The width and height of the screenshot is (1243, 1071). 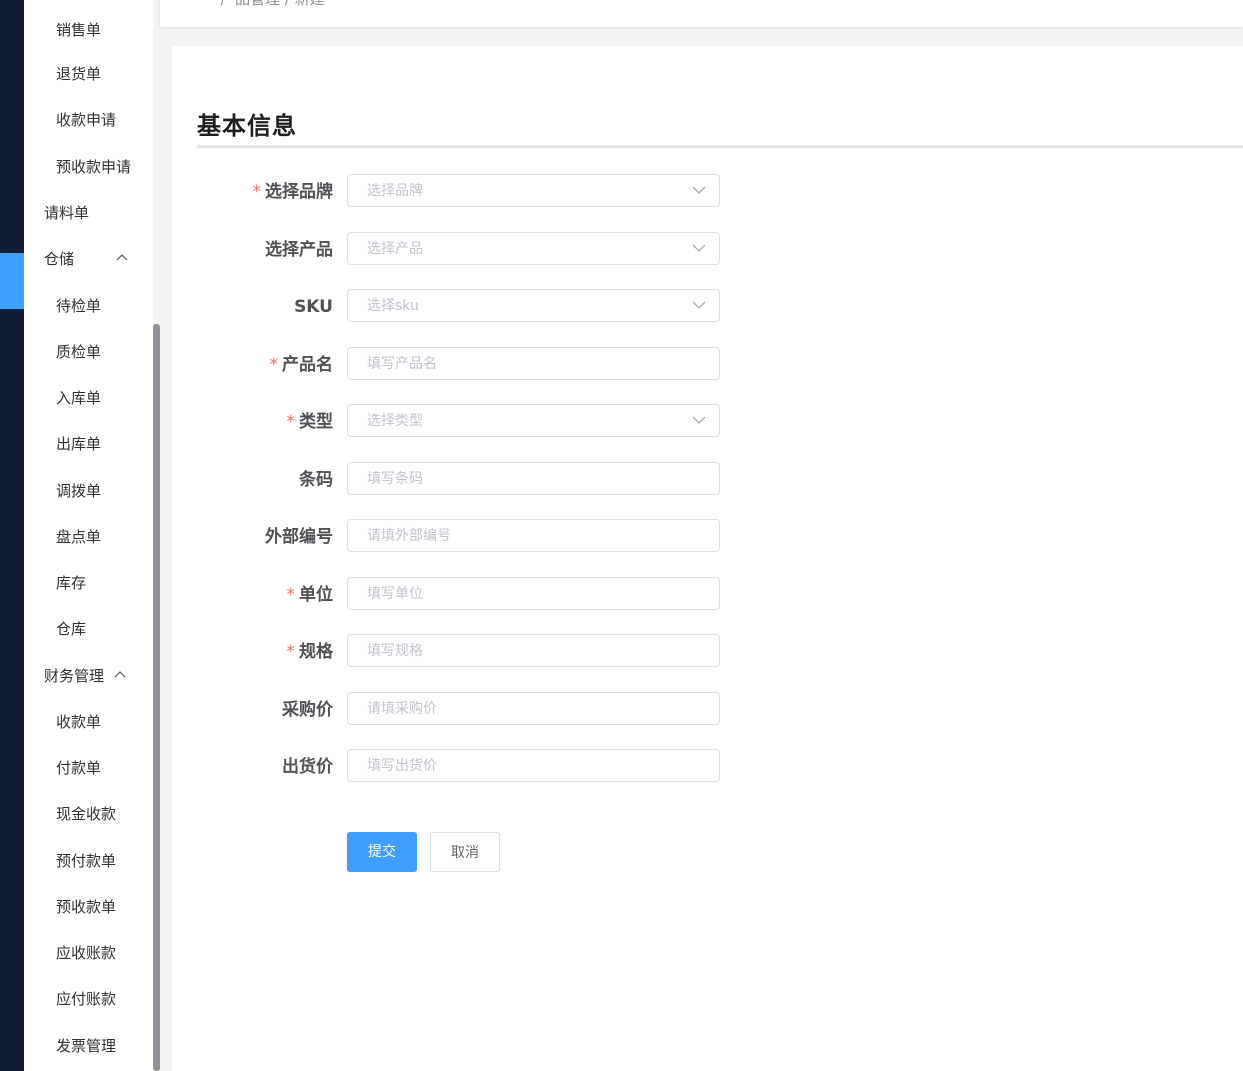 I want to click on sidebar-item-warehouse: 仓库, so click(x=71, y=629).